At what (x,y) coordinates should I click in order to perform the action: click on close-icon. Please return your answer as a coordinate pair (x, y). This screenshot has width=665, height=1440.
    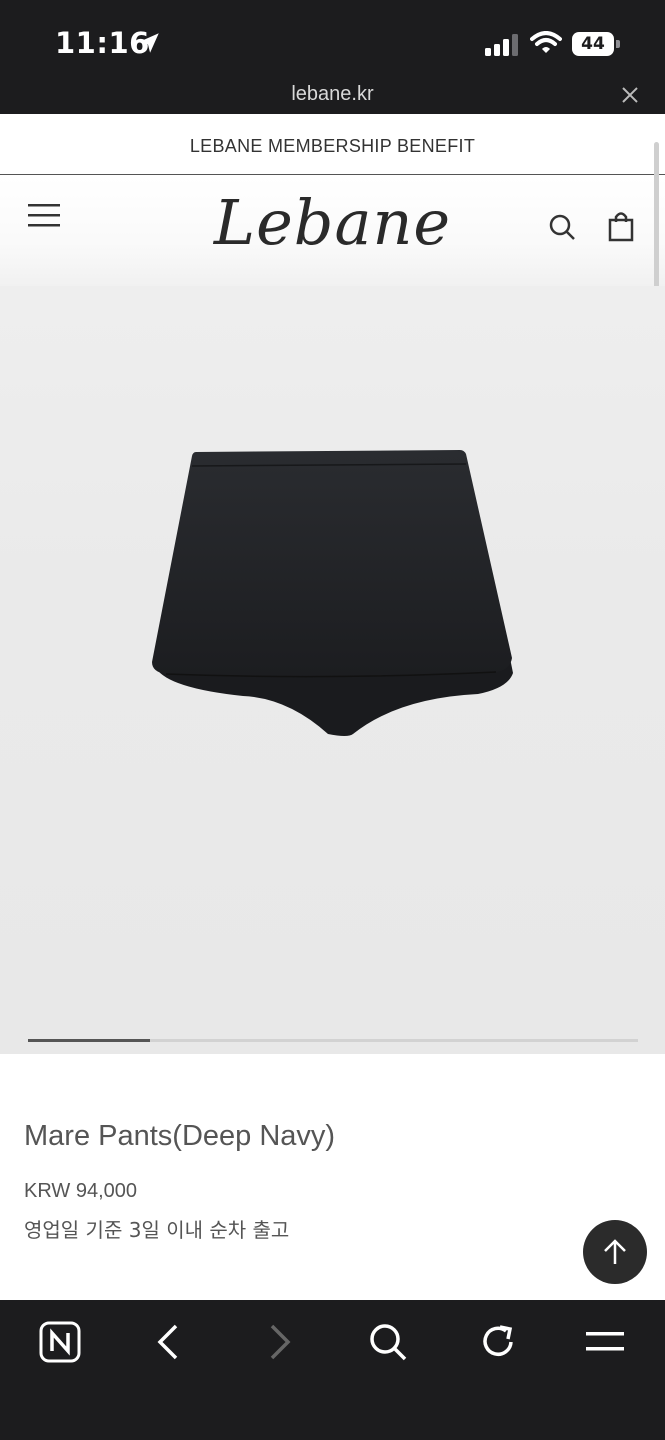
    Looking at the image, I should click on (630, 97).